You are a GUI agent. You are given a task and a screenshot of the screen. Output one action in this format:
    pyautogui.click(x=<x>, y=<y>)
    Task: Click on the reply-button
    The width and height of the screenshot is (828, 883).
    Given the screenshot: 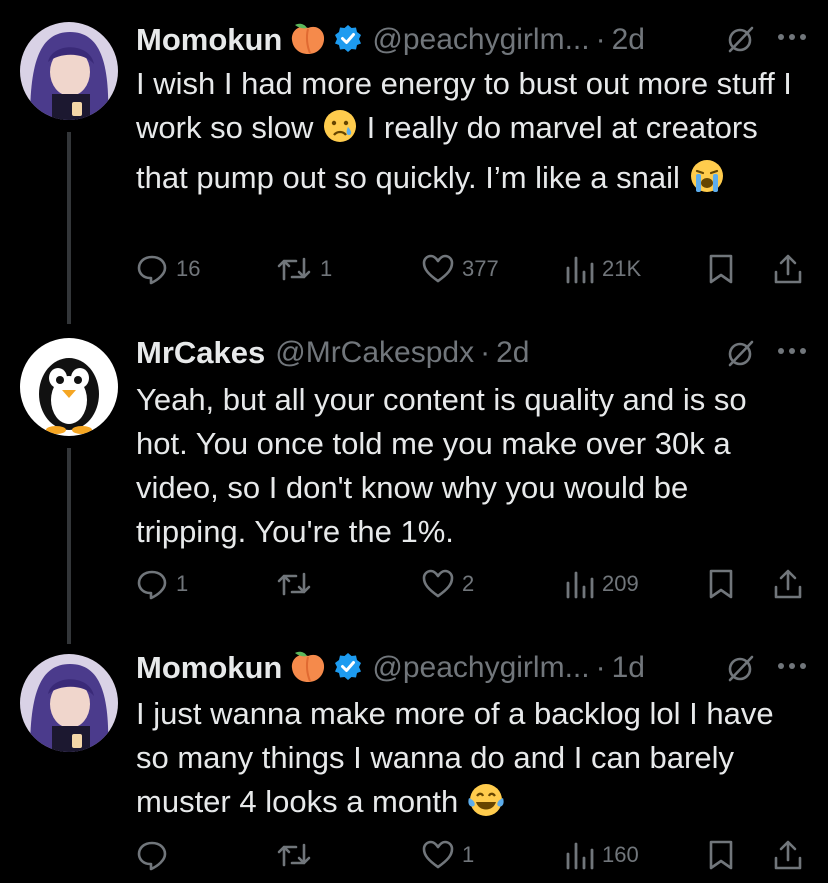 What is the action you would take?
    pyautogui.click(x=156, y=855)
    